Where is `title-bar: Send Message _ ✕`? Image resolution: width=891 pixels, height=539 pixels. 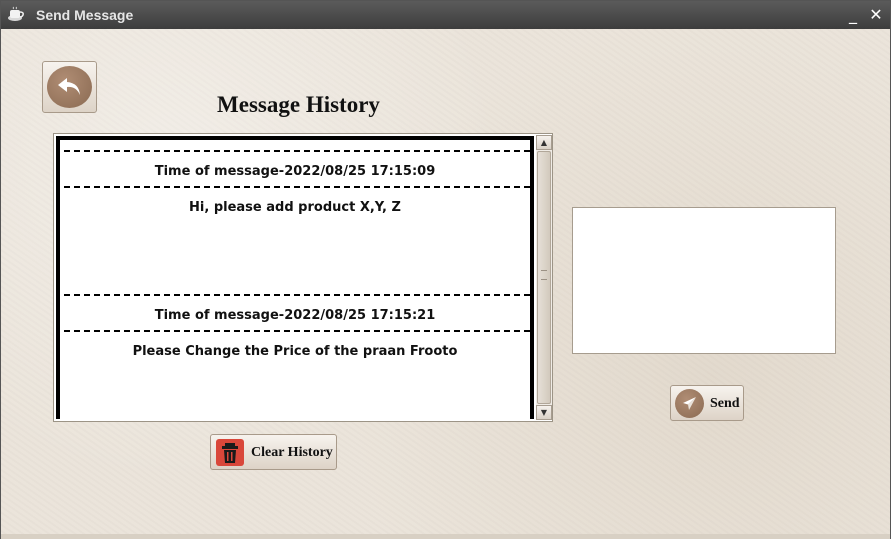 title-bar: Send Message _ ✕ is located at coordinates (445, 15).